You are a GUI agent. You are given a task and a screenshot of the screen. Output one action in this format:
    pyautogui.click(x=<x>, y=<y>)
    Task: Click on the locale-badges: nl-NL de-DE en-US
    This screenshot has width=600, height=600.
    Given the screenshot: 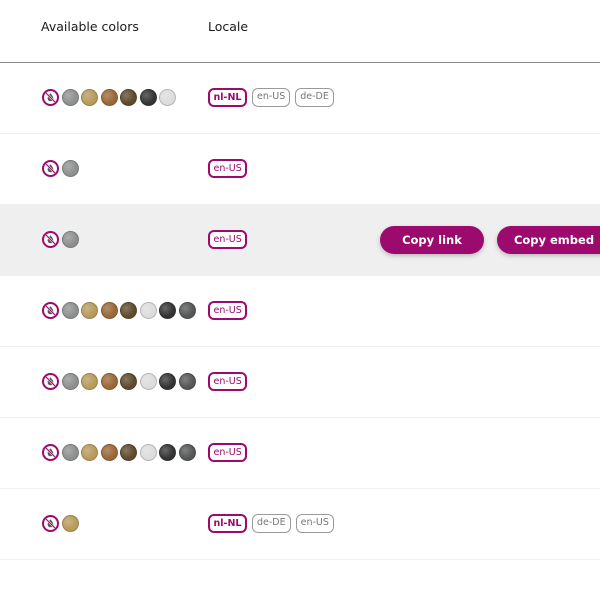 What is the action you would take?
    pyautogui.click(x=271, y=523)
    